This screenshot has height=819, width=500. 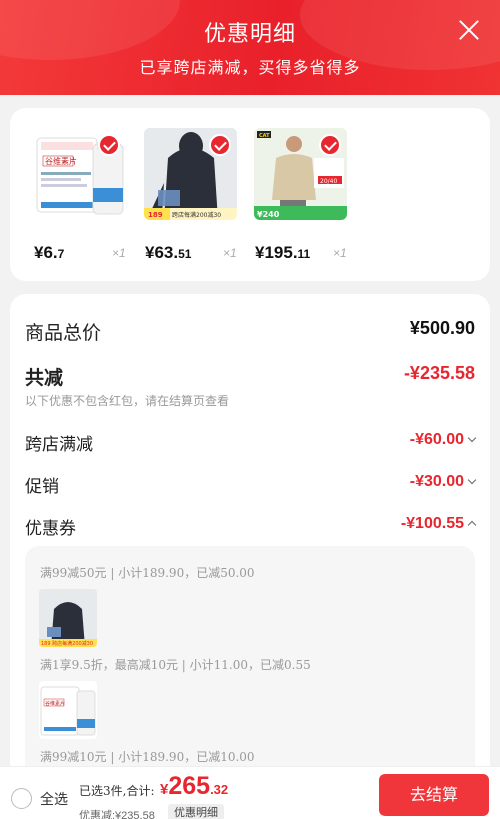 I want to click on close-icon, so click(x=469, y=30).